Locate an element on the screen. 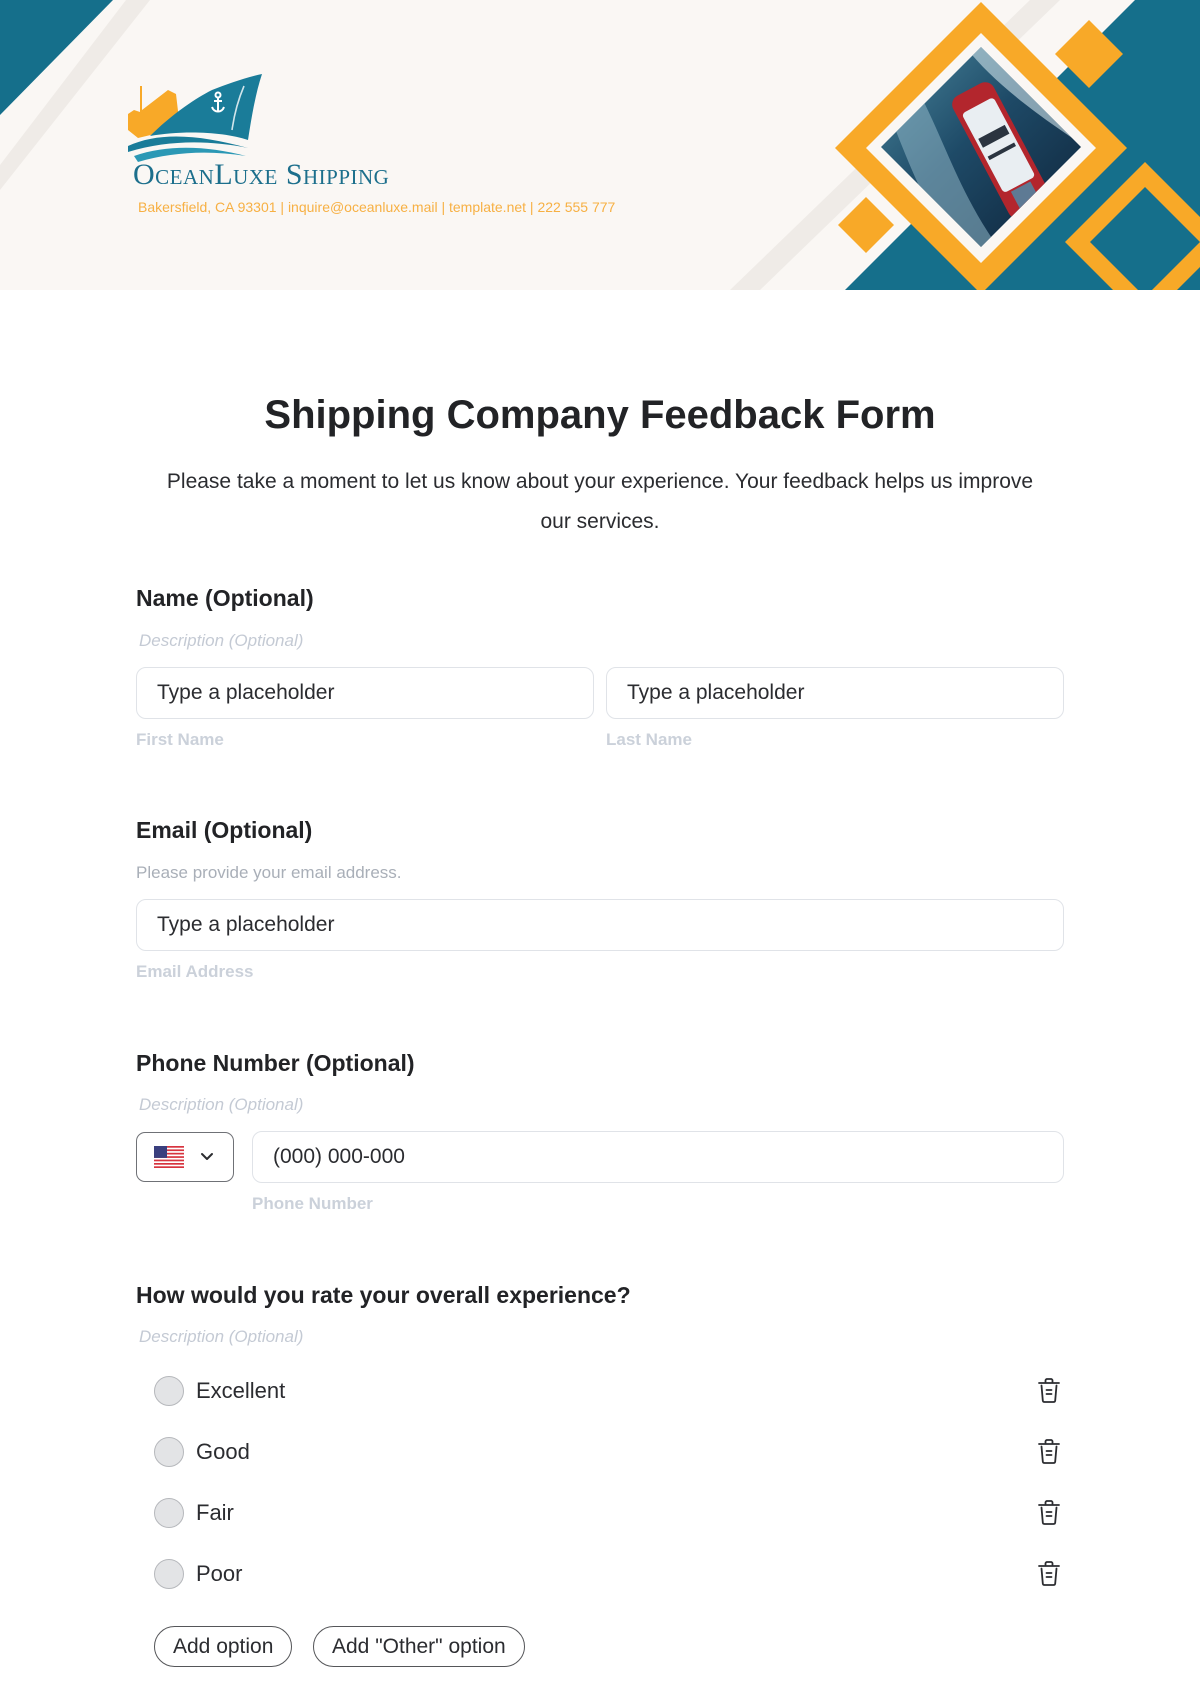 The width and height of the screenshot is (1200, 1700). name-description: Description (Optional) is located at coordinates (221, 641).